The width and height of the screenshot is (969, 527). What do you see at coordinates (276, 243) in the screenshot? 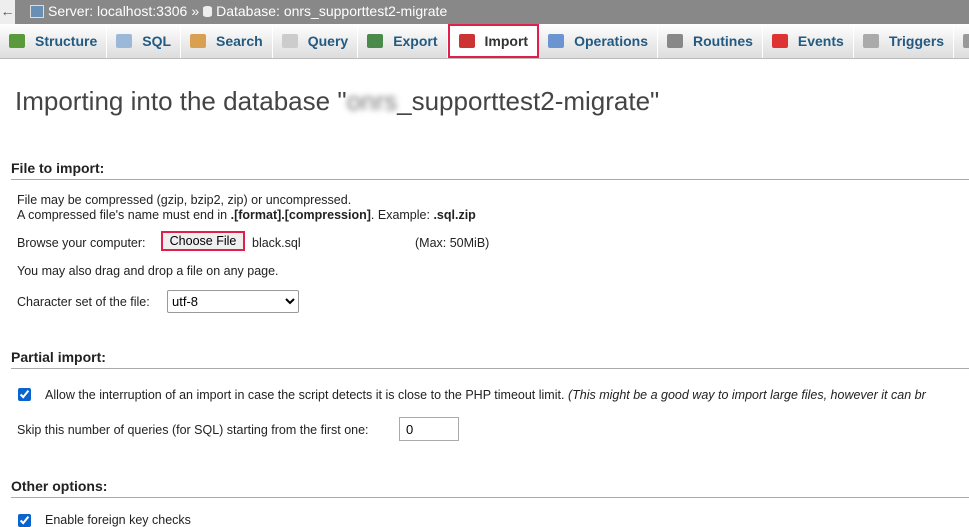
I see `selected-file-name: black.sql` at bounding box center [276, 243].